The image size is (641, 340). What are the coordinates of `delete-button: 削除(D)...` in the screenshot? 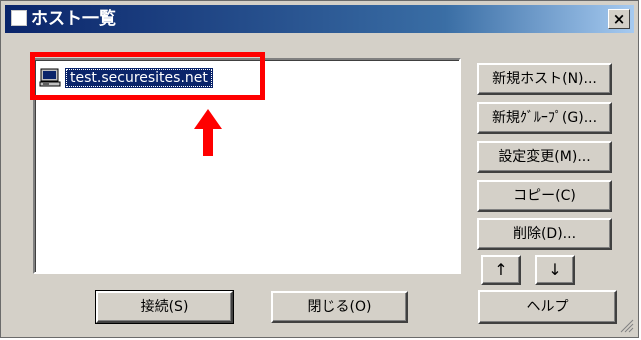 It's located at (544, 234).